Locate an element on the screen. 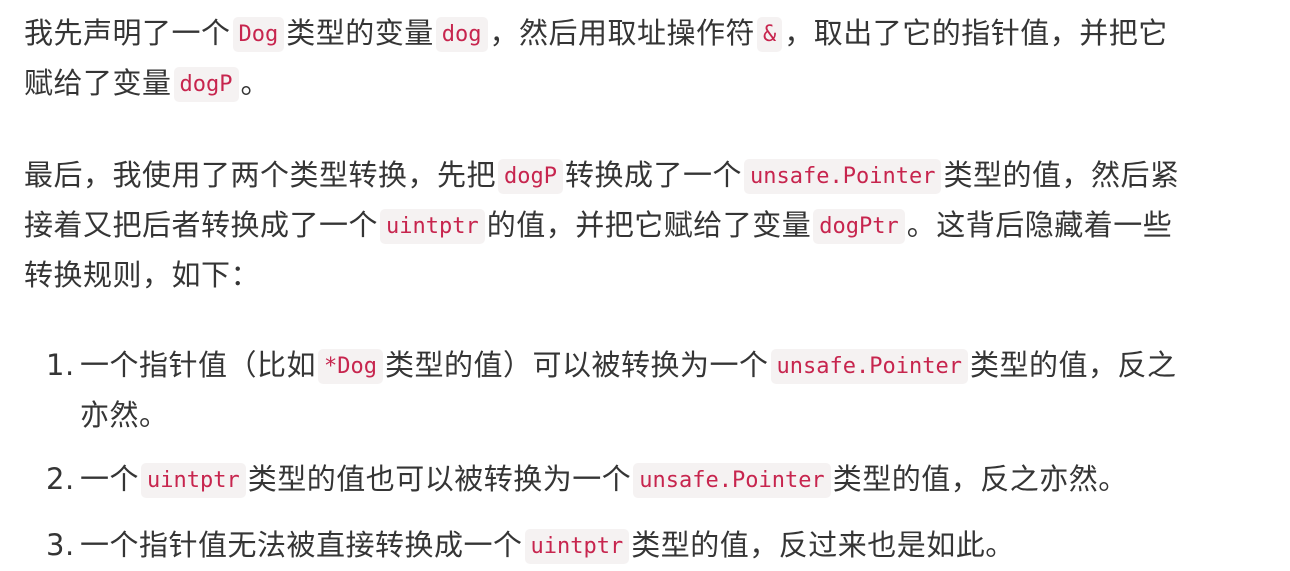 The height and width of the screenshot is (571, 1290). list-item: 3. 一个指针值无法被直接转换成一个 uintptr 类型的值，反过来也是如此。 is located at coordinates (645, 546).